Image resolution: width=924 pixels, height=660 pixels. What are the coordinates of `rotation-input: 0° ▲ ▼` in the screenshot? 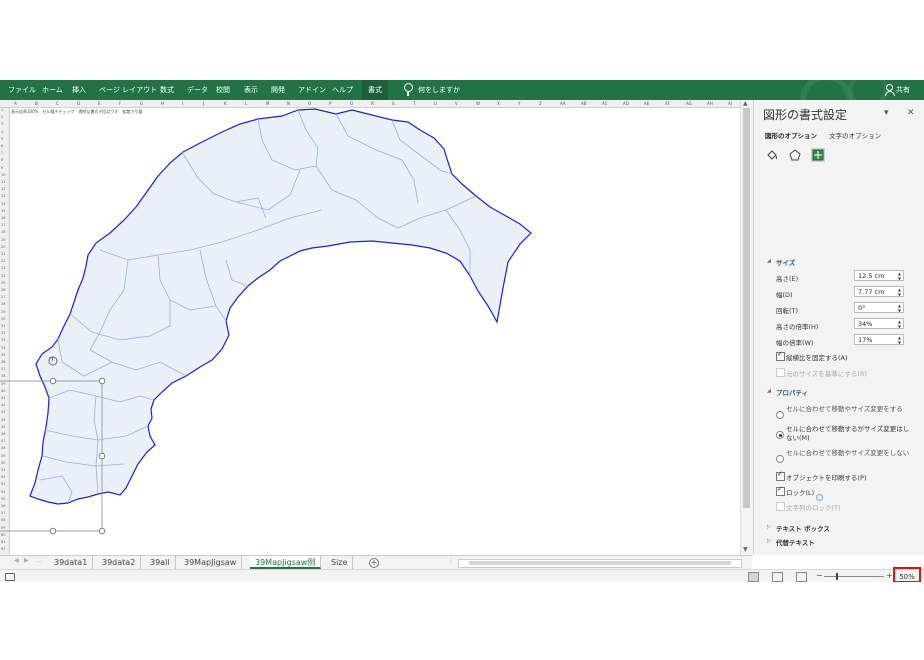 It's located at (879, 307).